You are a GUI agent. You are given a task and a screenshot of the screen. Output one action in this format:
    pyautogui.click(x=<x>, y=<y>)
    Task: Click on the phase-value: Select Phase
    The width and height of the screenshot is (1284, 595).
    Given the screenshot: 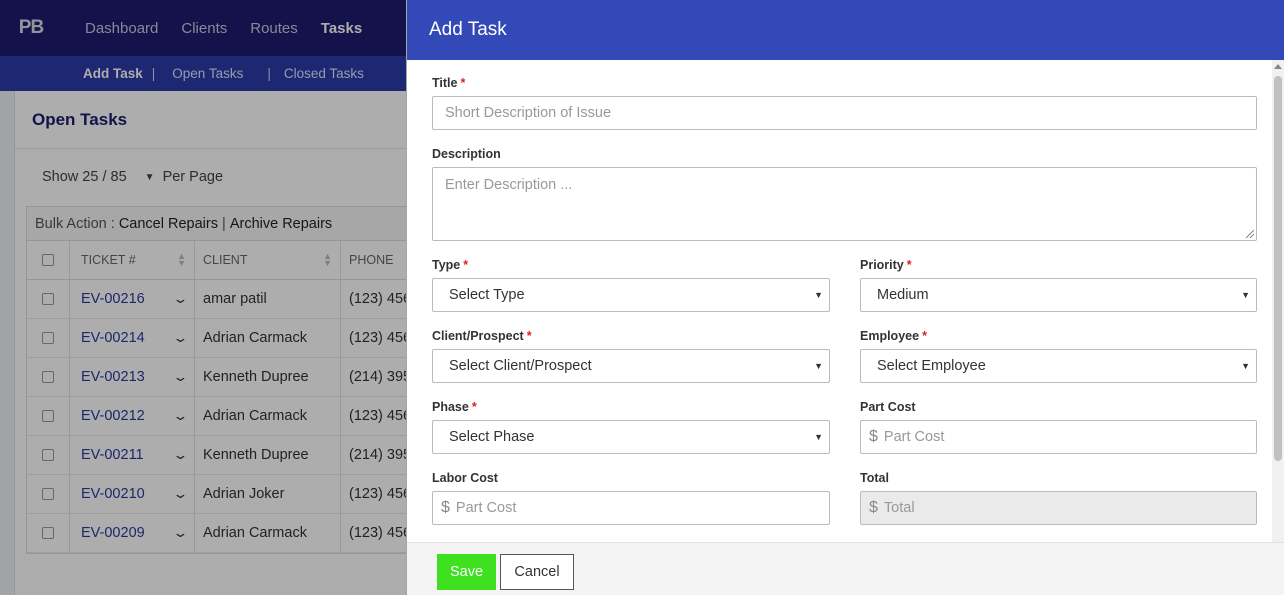 What is the action you would take?
    pyautogui.click(x=492, y=437)
    